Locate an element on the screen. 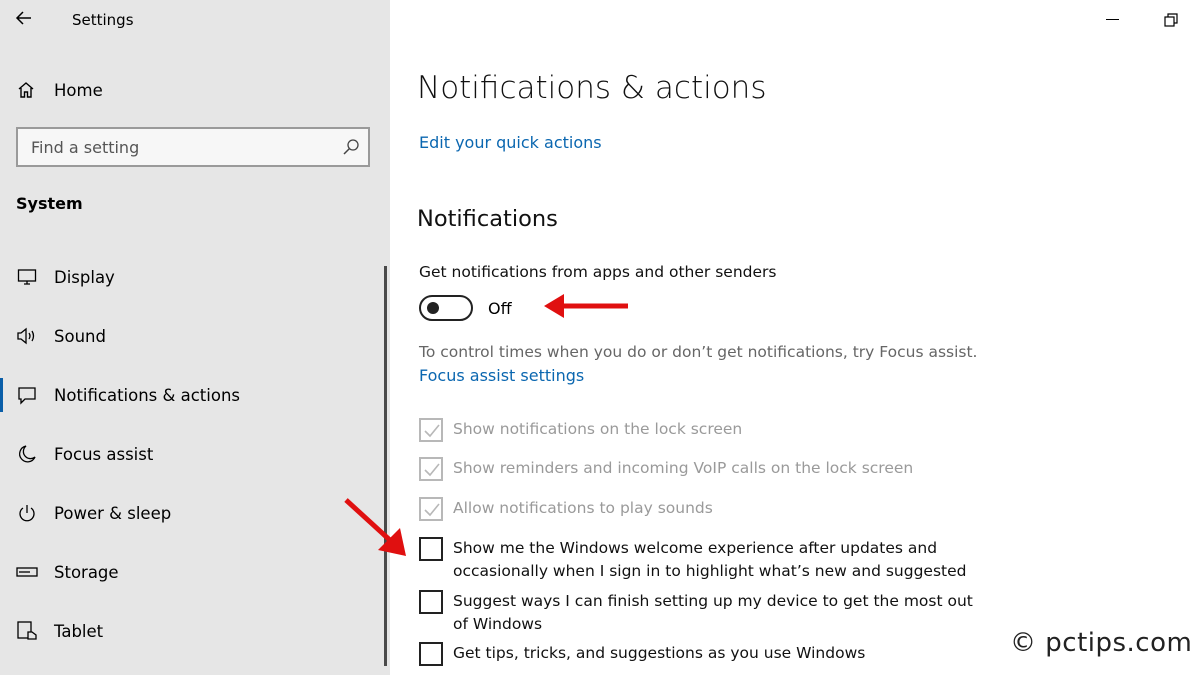 The image size is (1200, 675). sidebar-item-storage: Storage is located at coordinates (191, 572).